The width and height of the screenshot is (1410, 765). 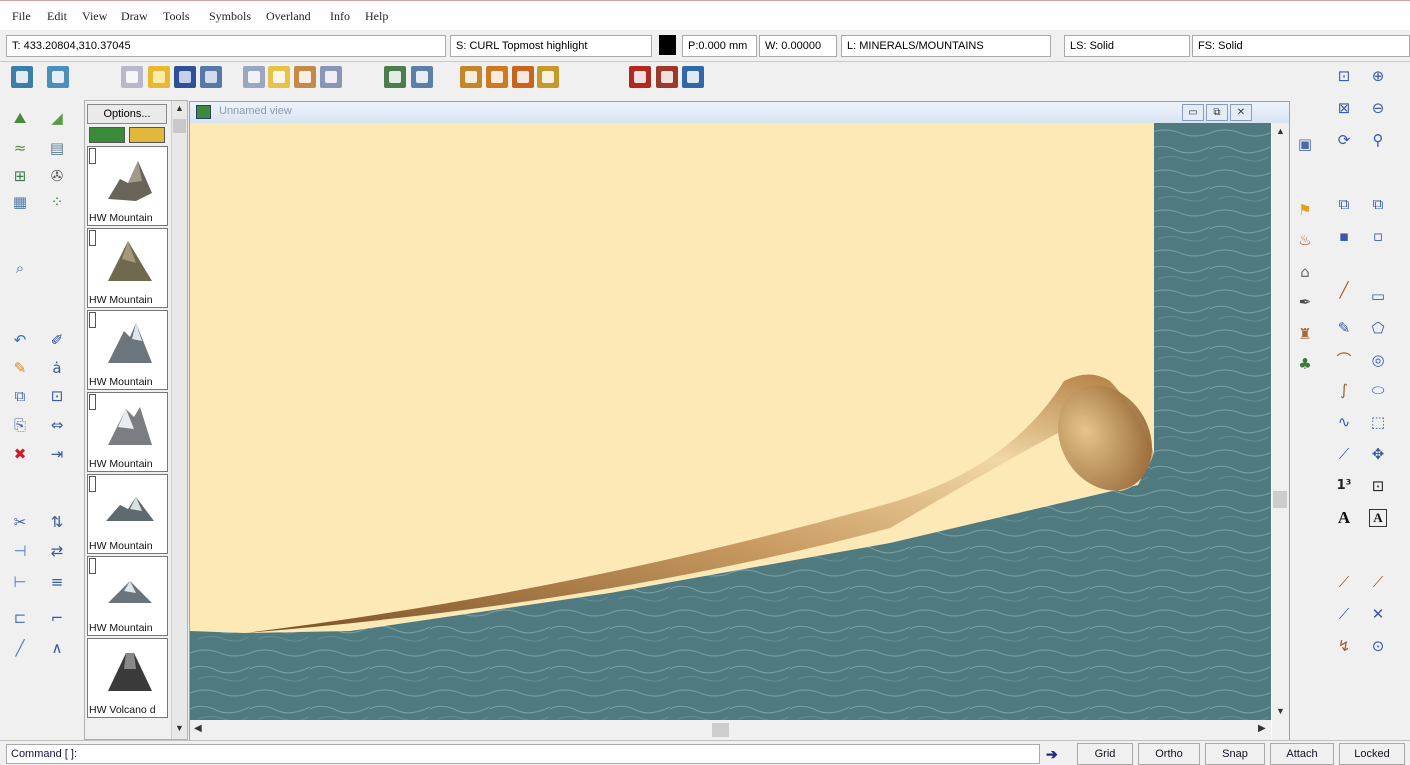 I want to click on pen-tool-icon: ✎, so click(x=1344, y=328).